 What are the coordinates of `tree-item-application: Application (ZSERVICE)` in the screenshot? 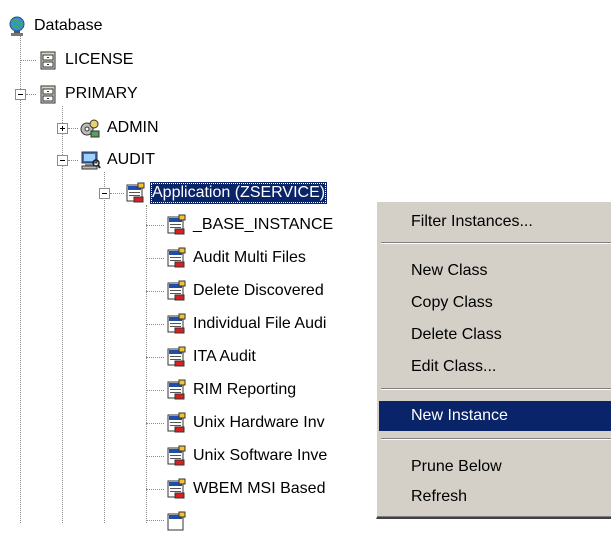 It's located at (226, 193).